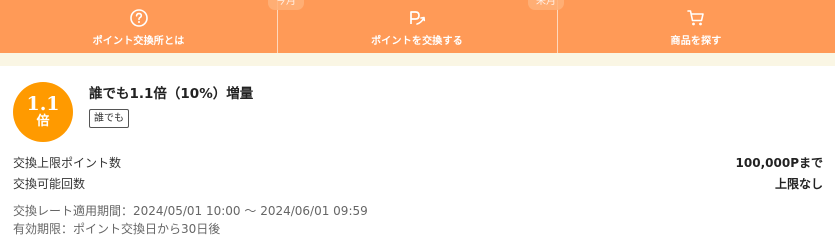 The height and width of the screenshot is (251, 835). Describe the element at coordinates (417, 41) in the screenshot. I see `nav-label-exchange: ポイントを交換する` at that location.